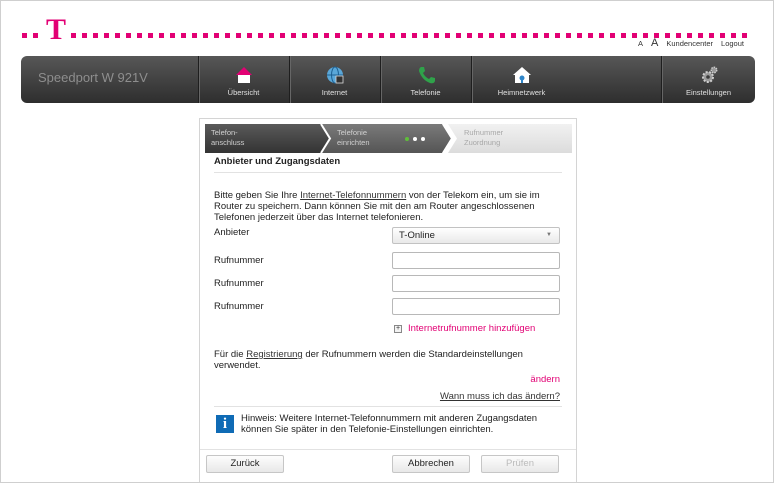  I want to click on chevron-down-icon: ▼, so click(549, 235).